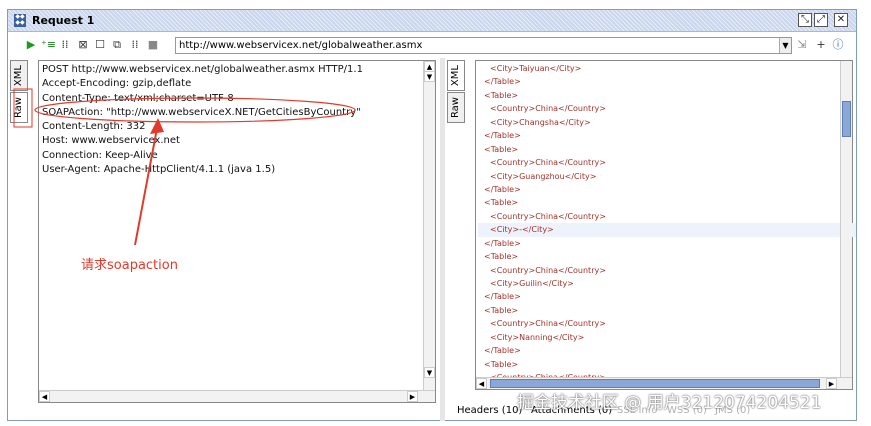 This screenshot has height=426, width=871. Describe the element at coordinates (805, 20) in the screenshot. I see `restore-icon: ⤡` at that location.